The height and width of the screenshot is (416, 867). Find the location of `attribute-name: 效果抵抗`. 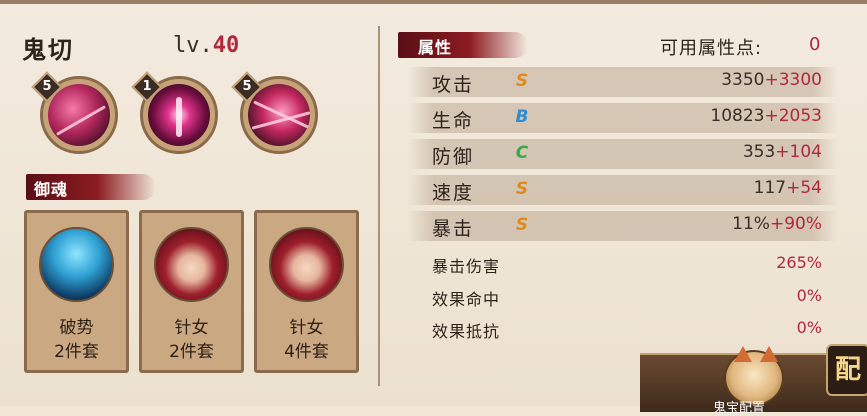

attribute-name: 效果抵抗 is located at coordinates (466, 331).